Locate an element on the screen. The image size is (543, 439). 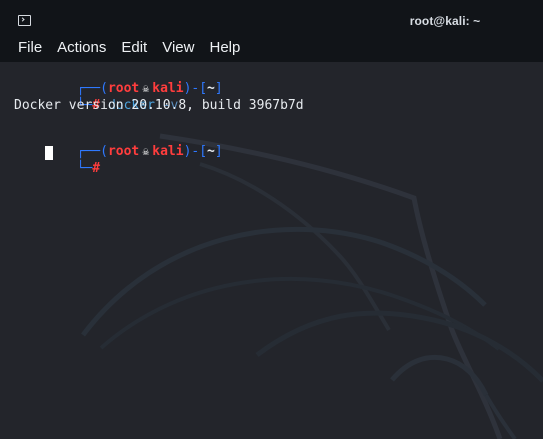
window-title: root@kali: ~ is located at coordinates (445, 21).